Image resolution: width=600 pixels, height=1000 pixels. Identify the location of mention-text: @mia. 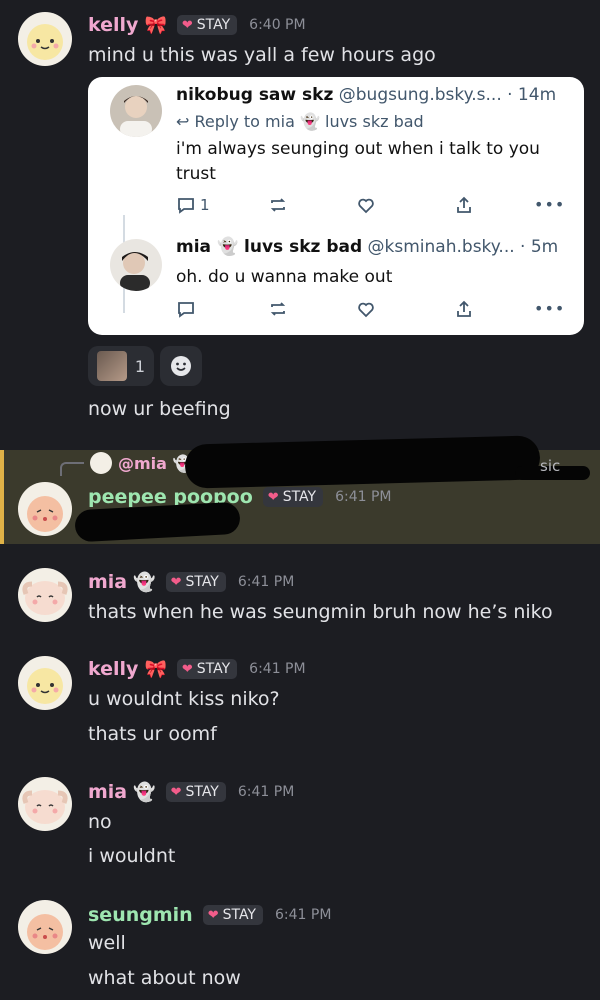
(142, 463).